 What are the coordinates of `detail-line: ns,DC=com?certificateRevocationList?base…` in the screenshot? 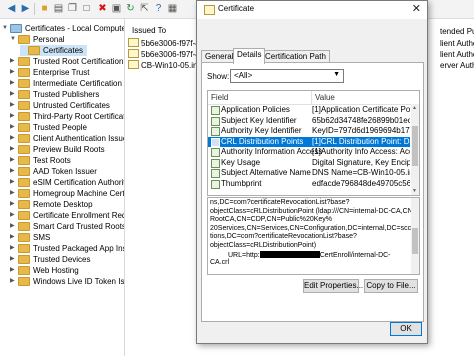 It's located at (280, 202).